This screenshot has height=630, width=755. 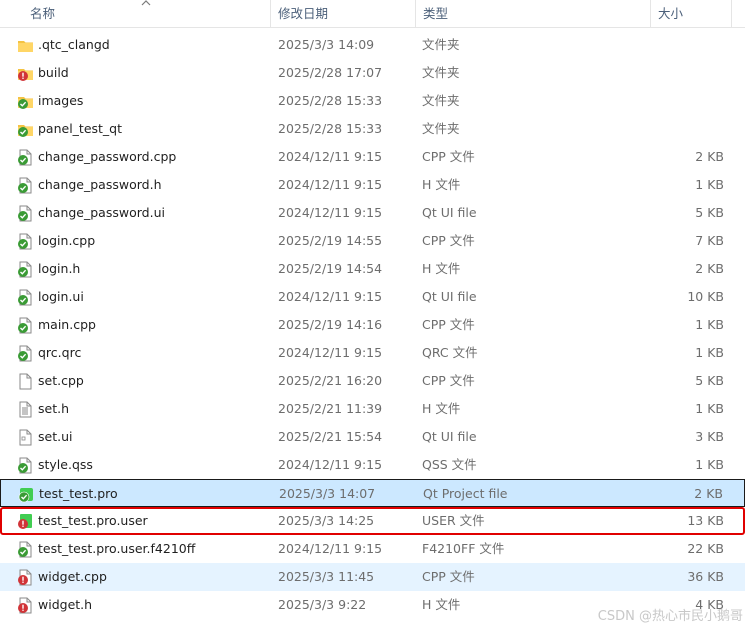 What do you see at coordinates (60, 352) in the screenshot?
I see `file-name: qrc.qrc` at bounding box center [60, 352].